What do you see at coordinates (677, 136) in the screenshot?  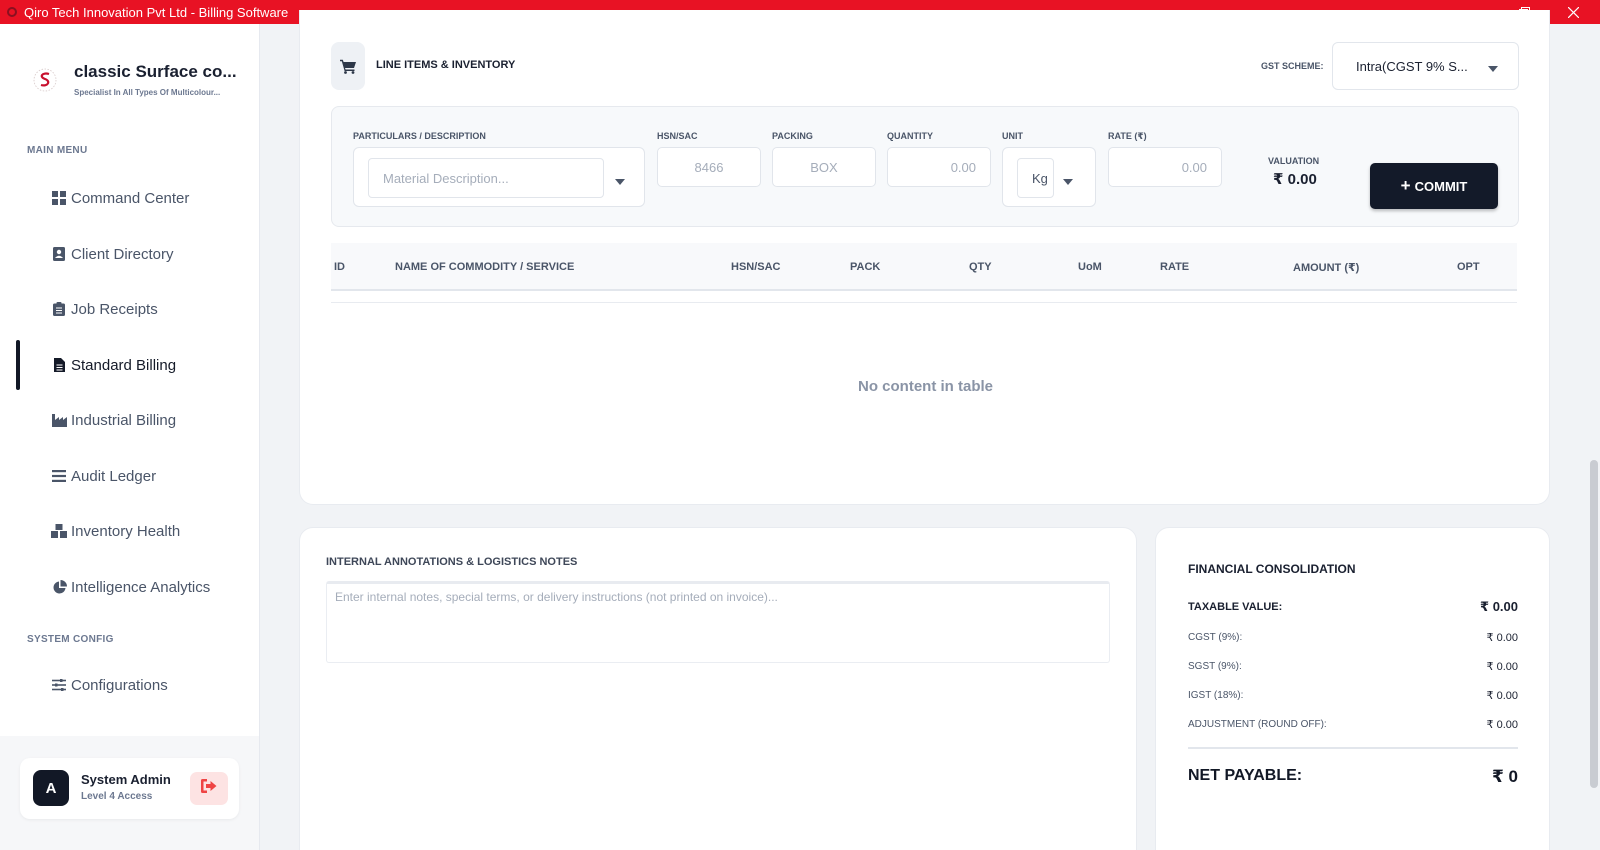 I see `hsn-label: HSN/SAC` at bounding box center [677, 136].